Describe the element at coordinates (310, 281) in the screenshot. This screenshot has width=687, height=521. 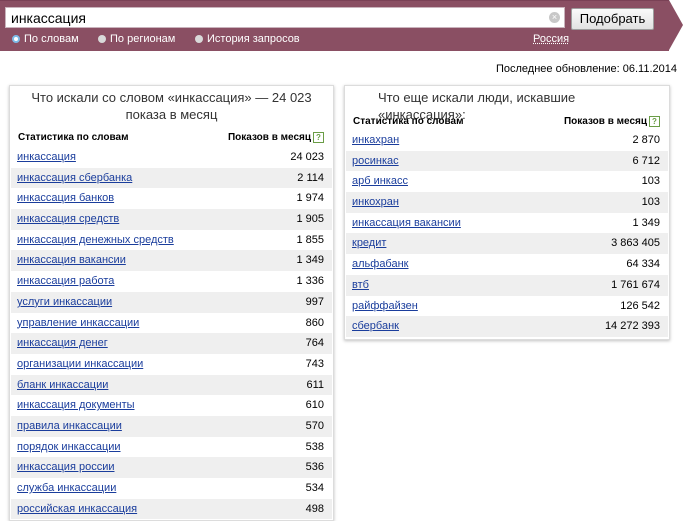
I see `impressions-count: 1 336` at that location.